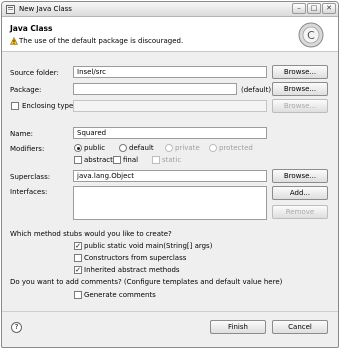 This screenshot has height=350, width=341. I want to click on window-title: New Java Class, so click(45, 9).